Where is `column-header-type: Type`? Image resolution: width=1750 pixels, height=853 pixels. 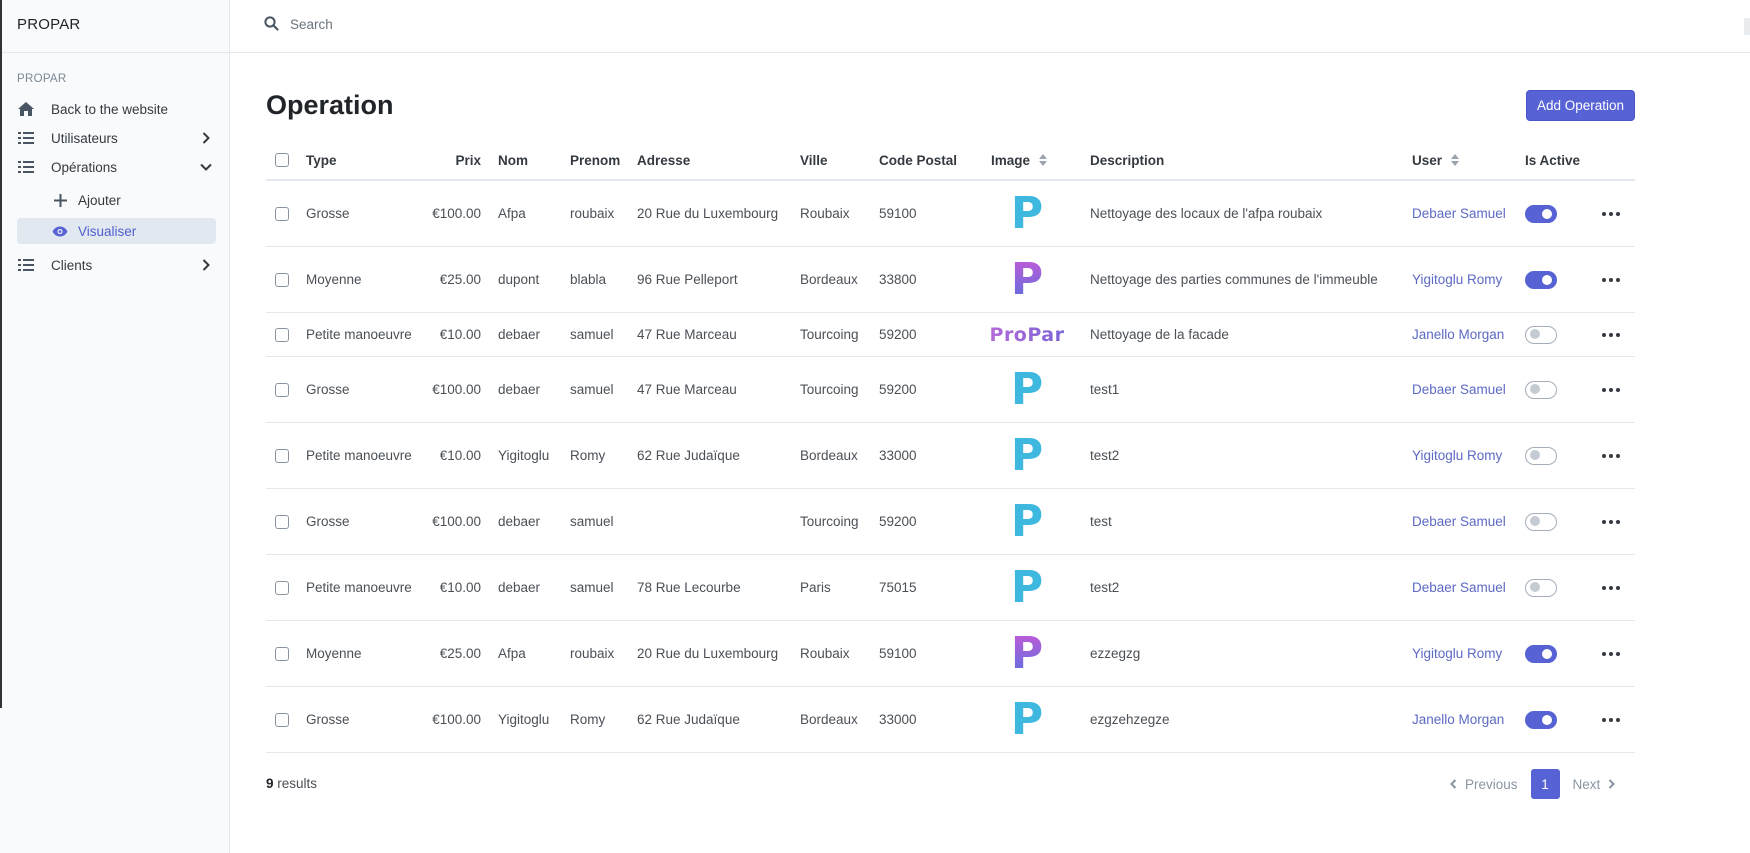 column-header-type: Type is located at coordinates (321, 160).